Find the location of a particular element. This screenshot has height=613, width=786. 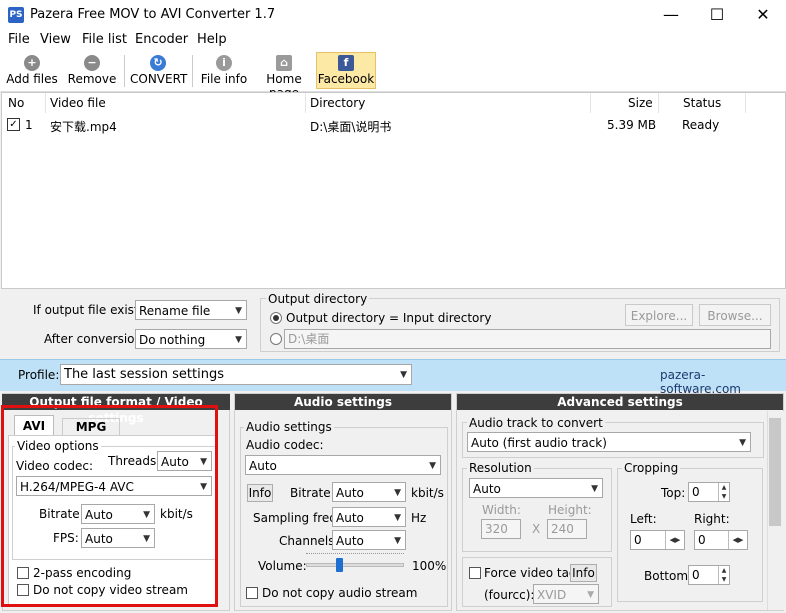

audio-codec-label: Audio codec: is located at coordinates (285, 445).